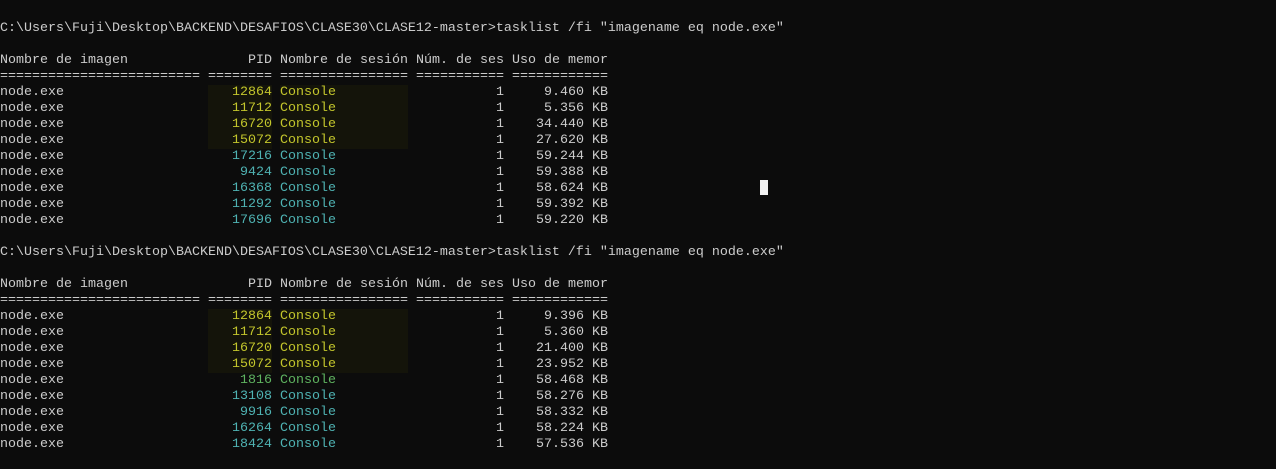 This screenshot has width=1276, height=469. What do you see at coordinates (392, 93) in the screenshot?
I see `table-row: node.exe 12864 Console 1 9.460 KB` at bounding box center [392, 93].